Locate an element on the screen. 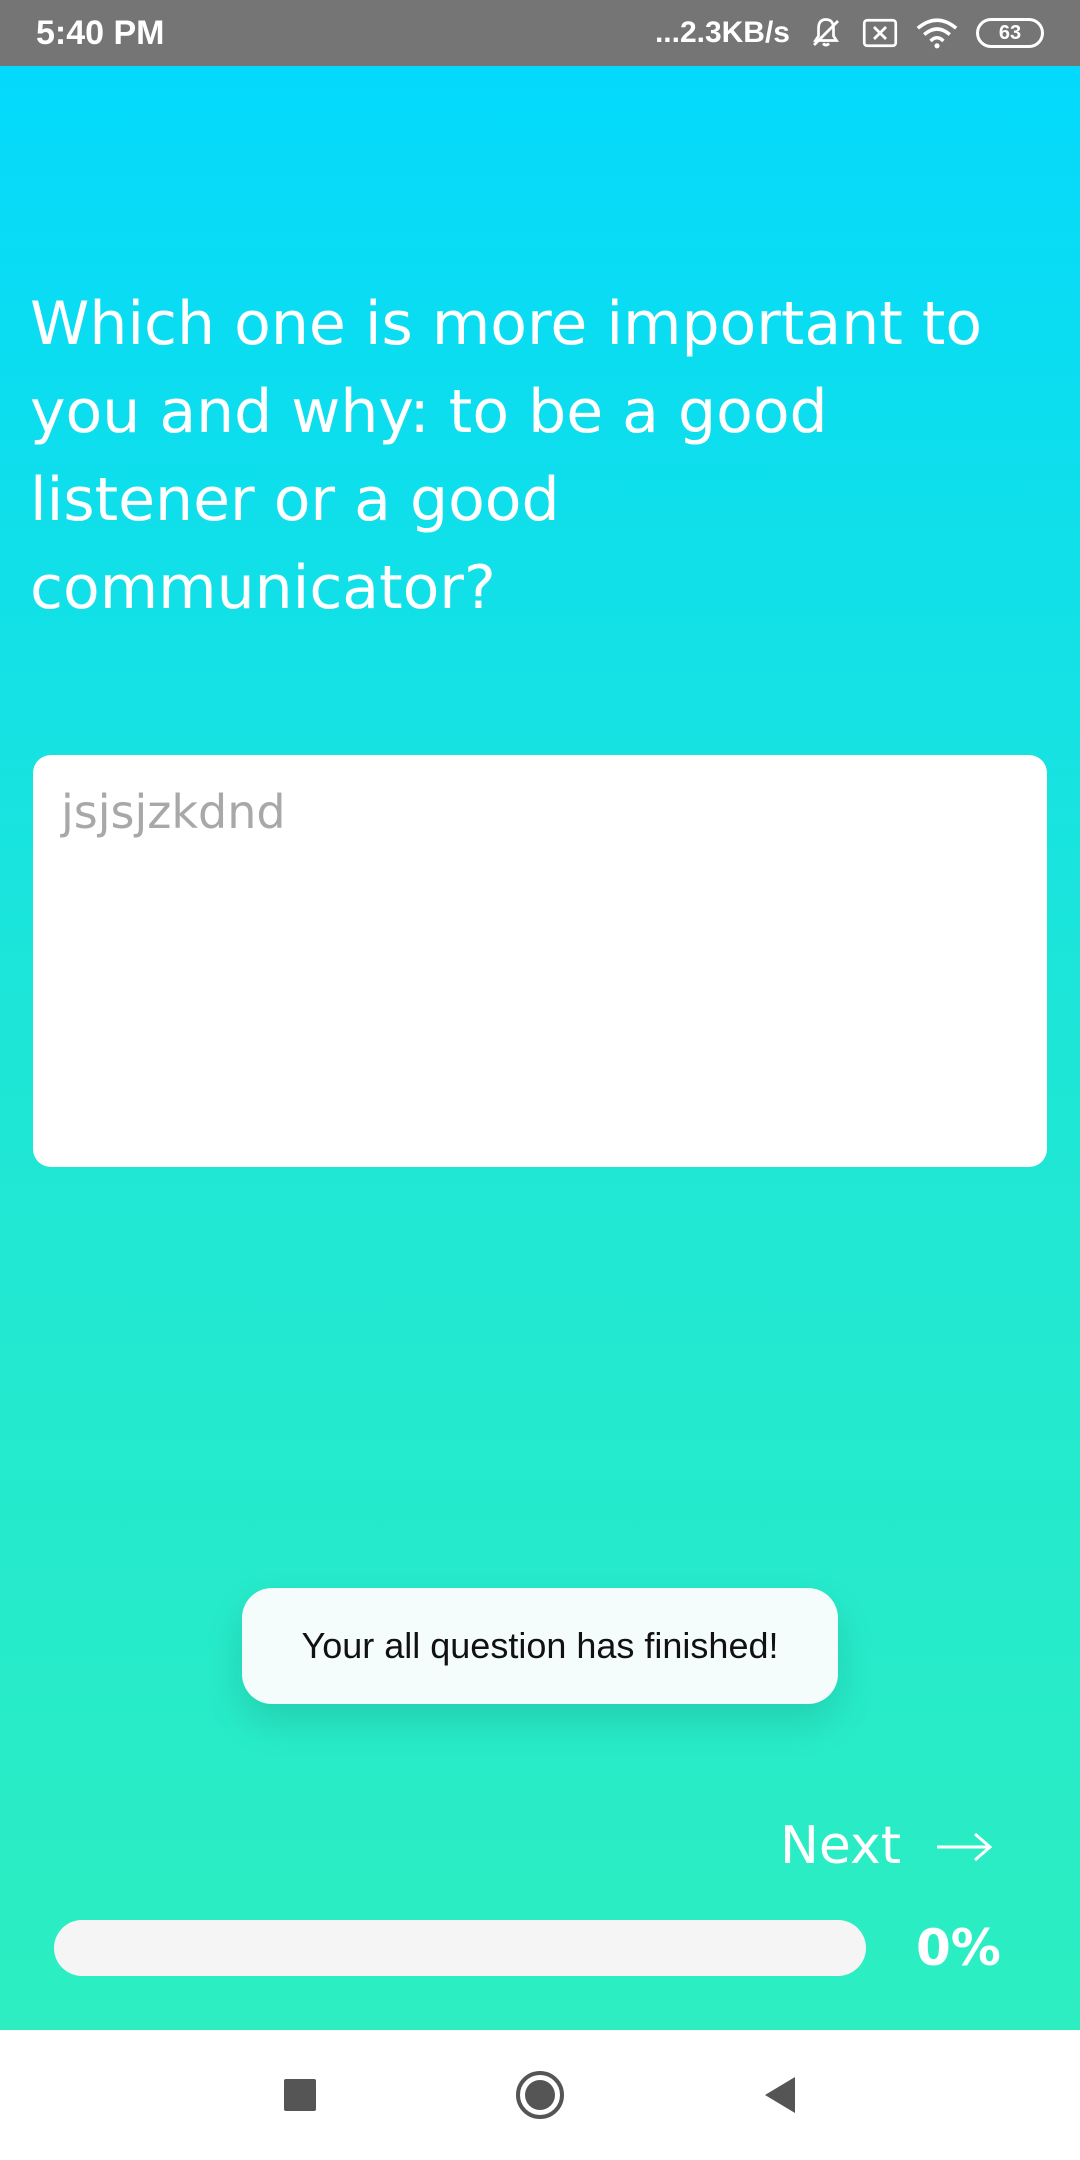 The height and width of the screenshot is (2160, 1080). muted-bell-icon is located at coordinates (826, 33).